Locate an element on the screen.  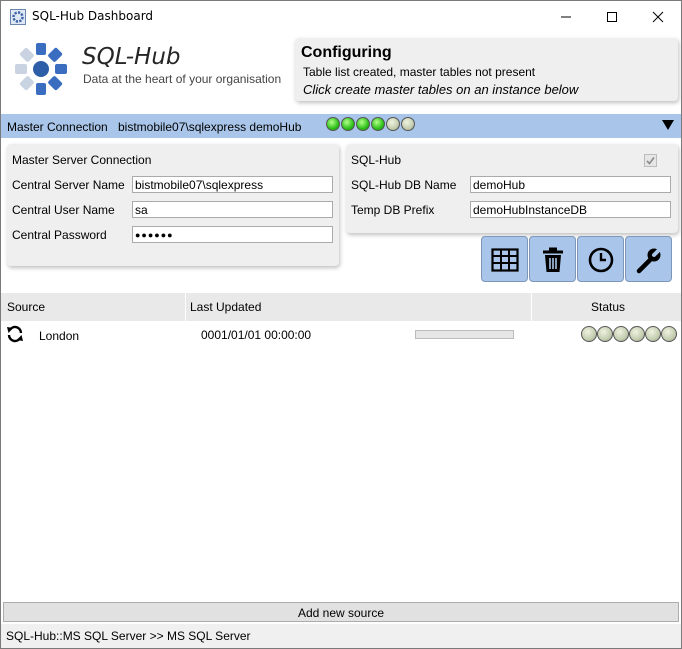
title-bar: SQL-Hub Dashboard is located at coordinates (341, 16).